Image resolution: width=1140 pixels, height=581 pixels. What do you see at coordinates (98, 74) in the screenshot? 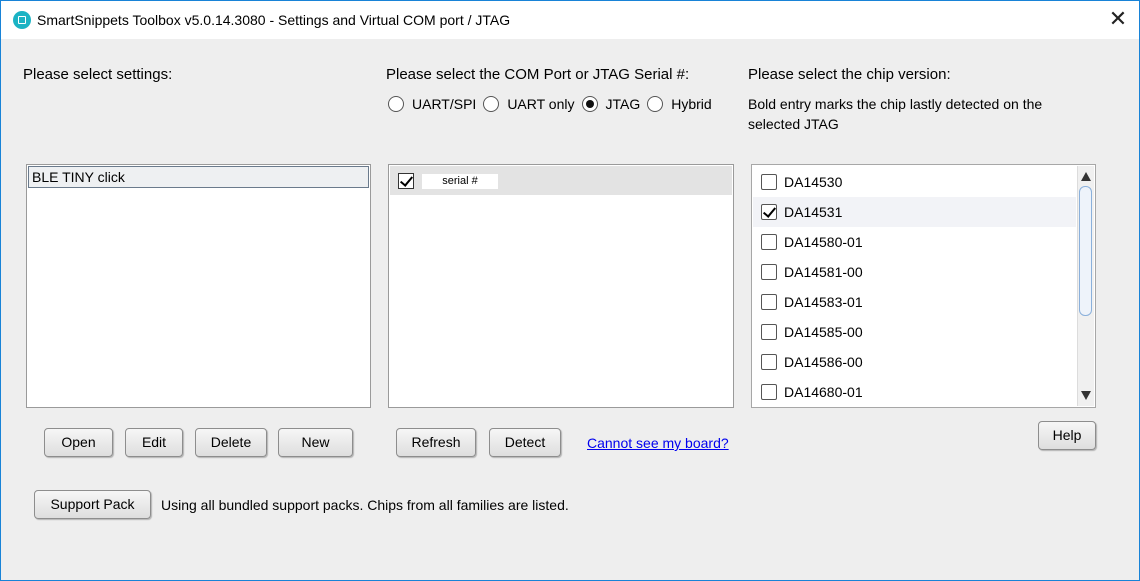
I see `settings-heading: Please select settings:` at bounding box center [98, 74].